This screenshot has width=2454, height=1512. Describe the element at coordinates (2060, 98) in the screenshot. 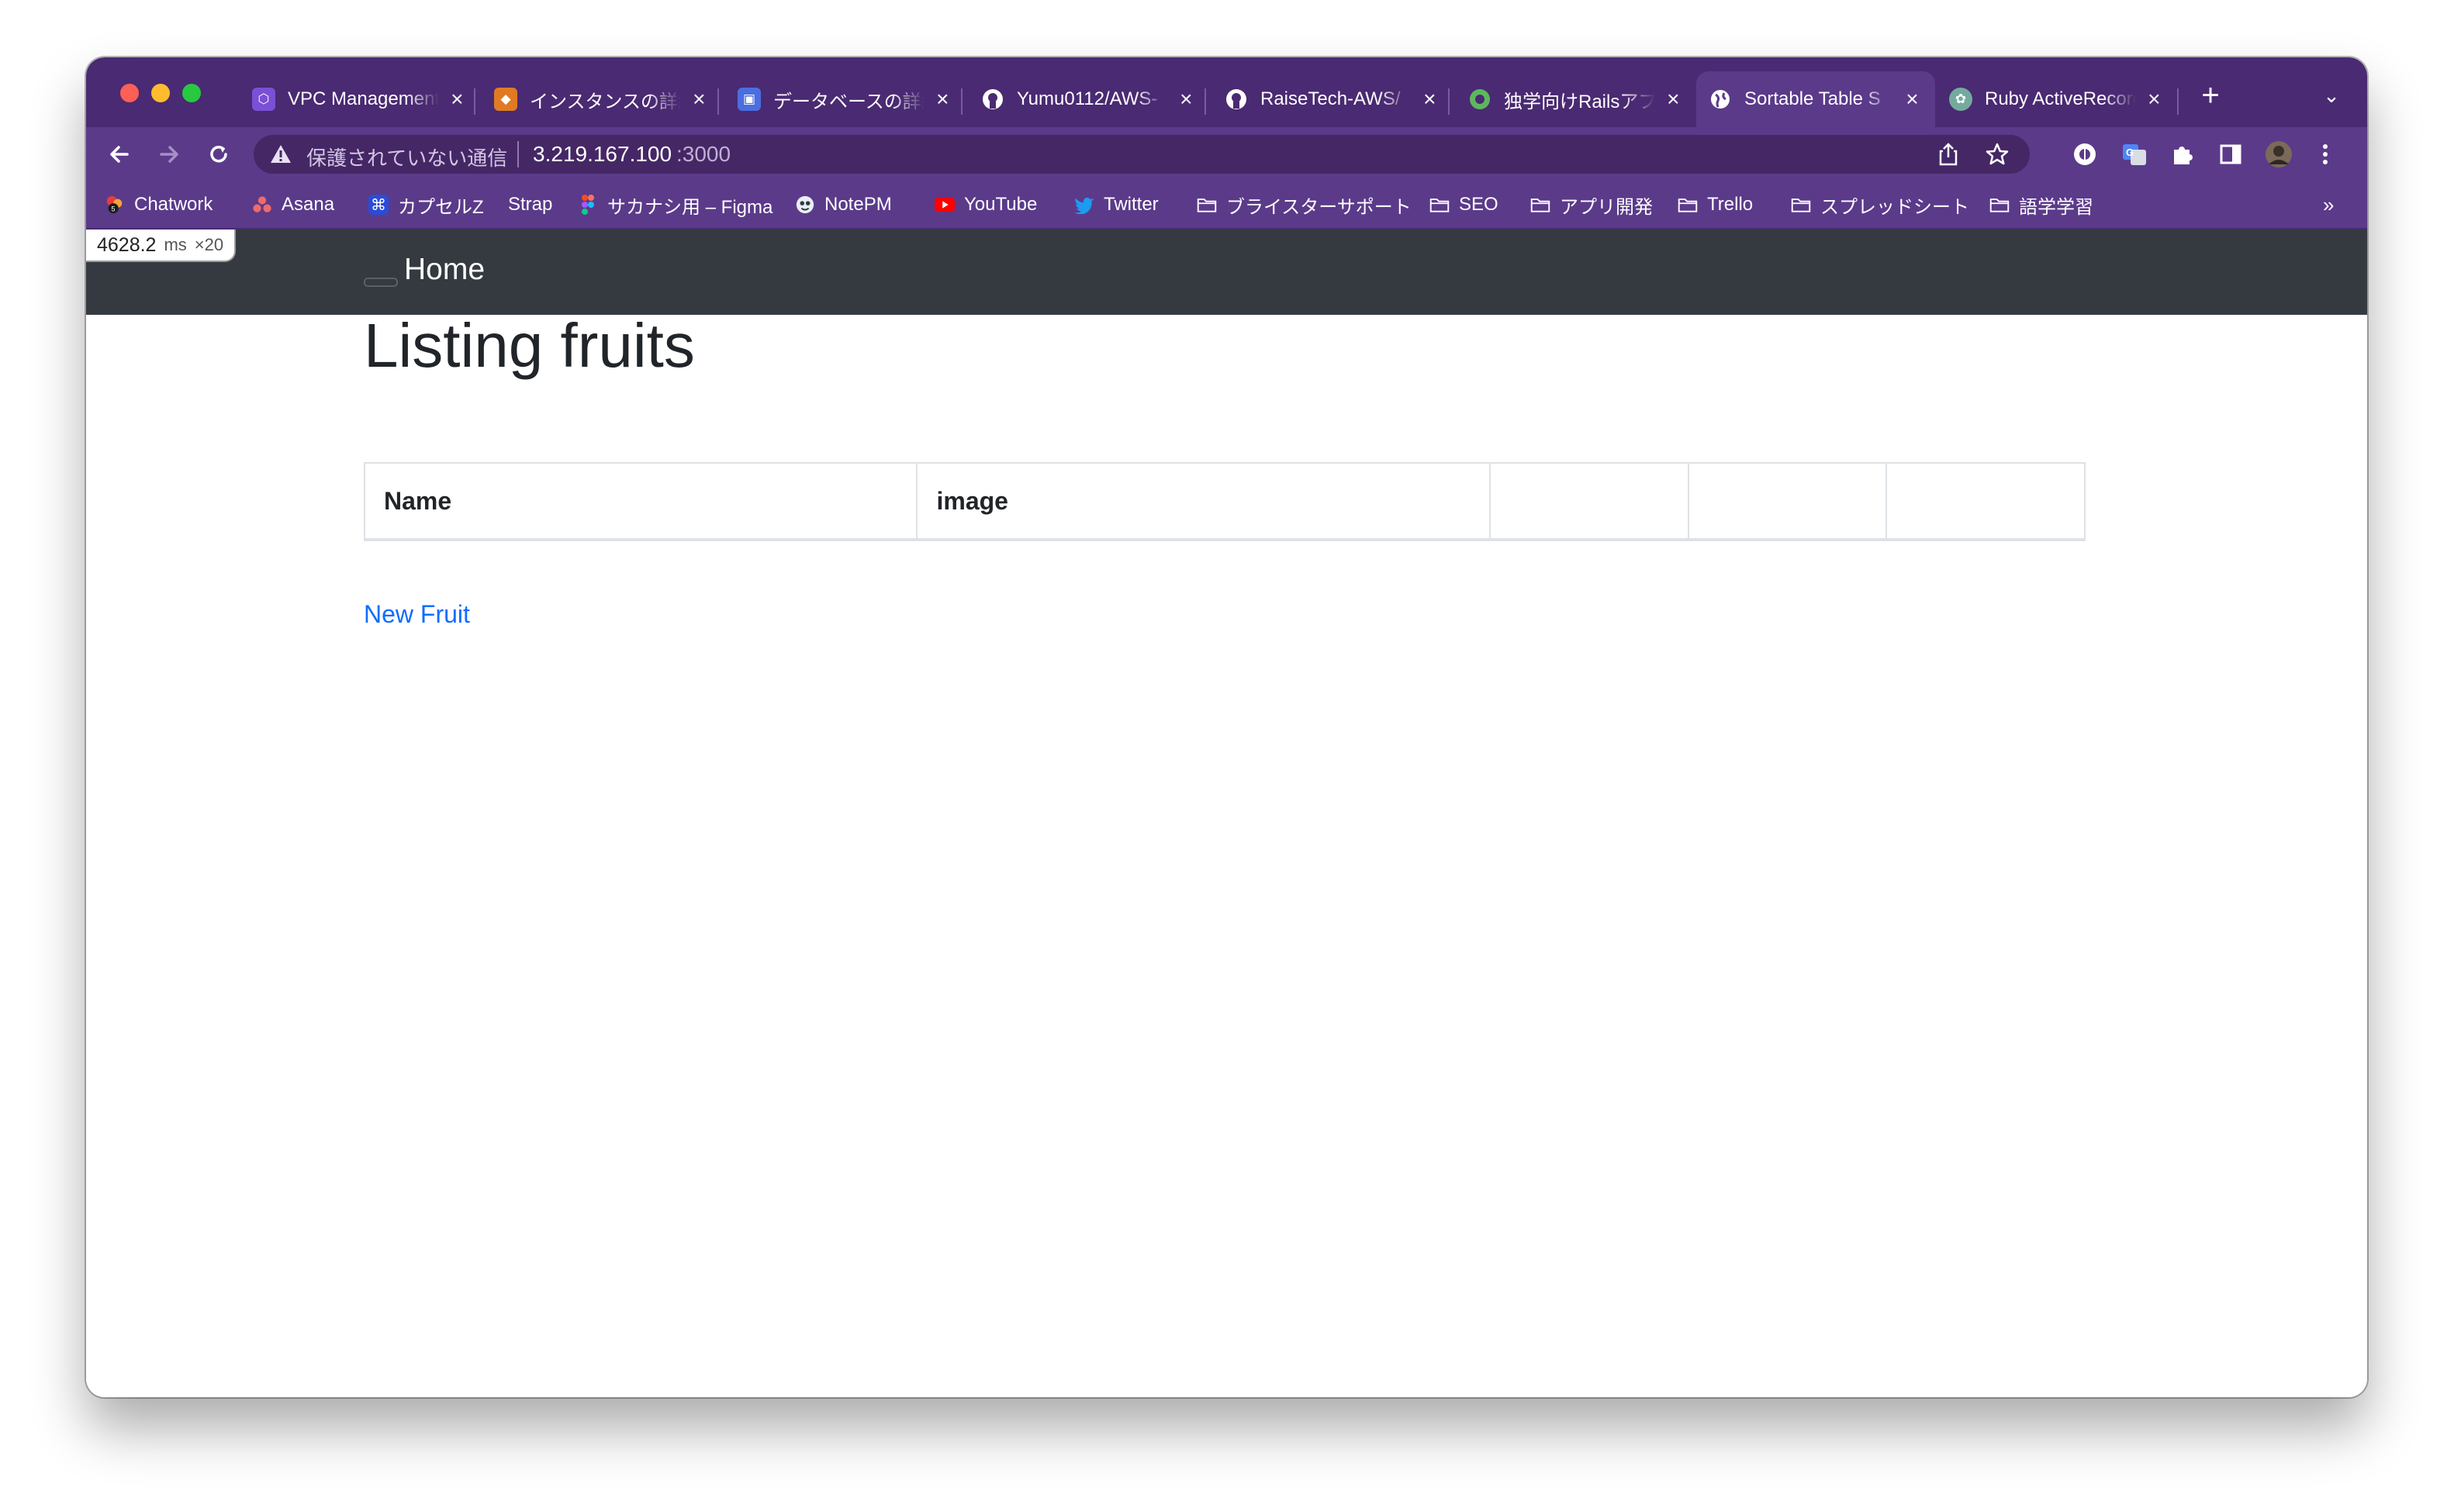

I see `tab-title: Ruby ActiveRecord` at that location.